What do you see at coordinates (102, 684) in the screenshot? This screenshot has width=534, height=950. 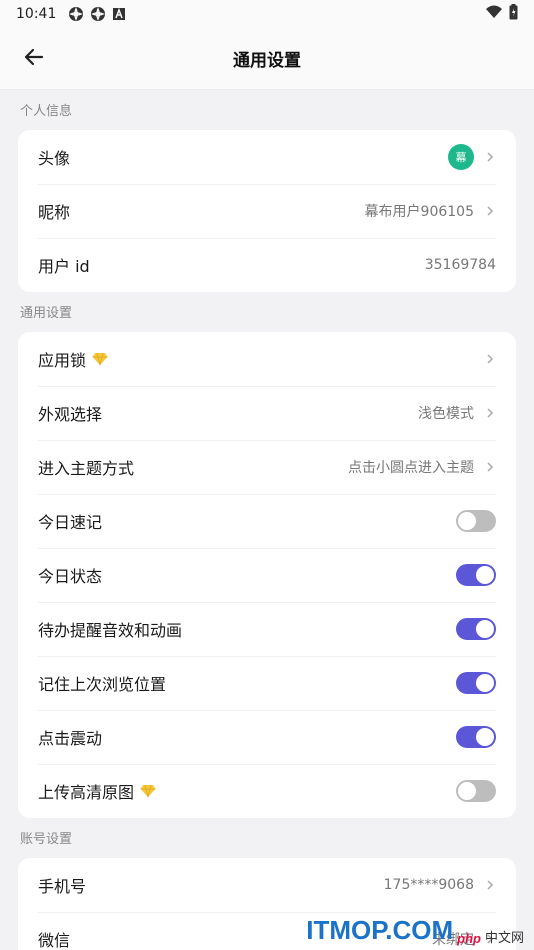 I see `row-label: 记住上次浏览位置` at bounding box center [102, 684].